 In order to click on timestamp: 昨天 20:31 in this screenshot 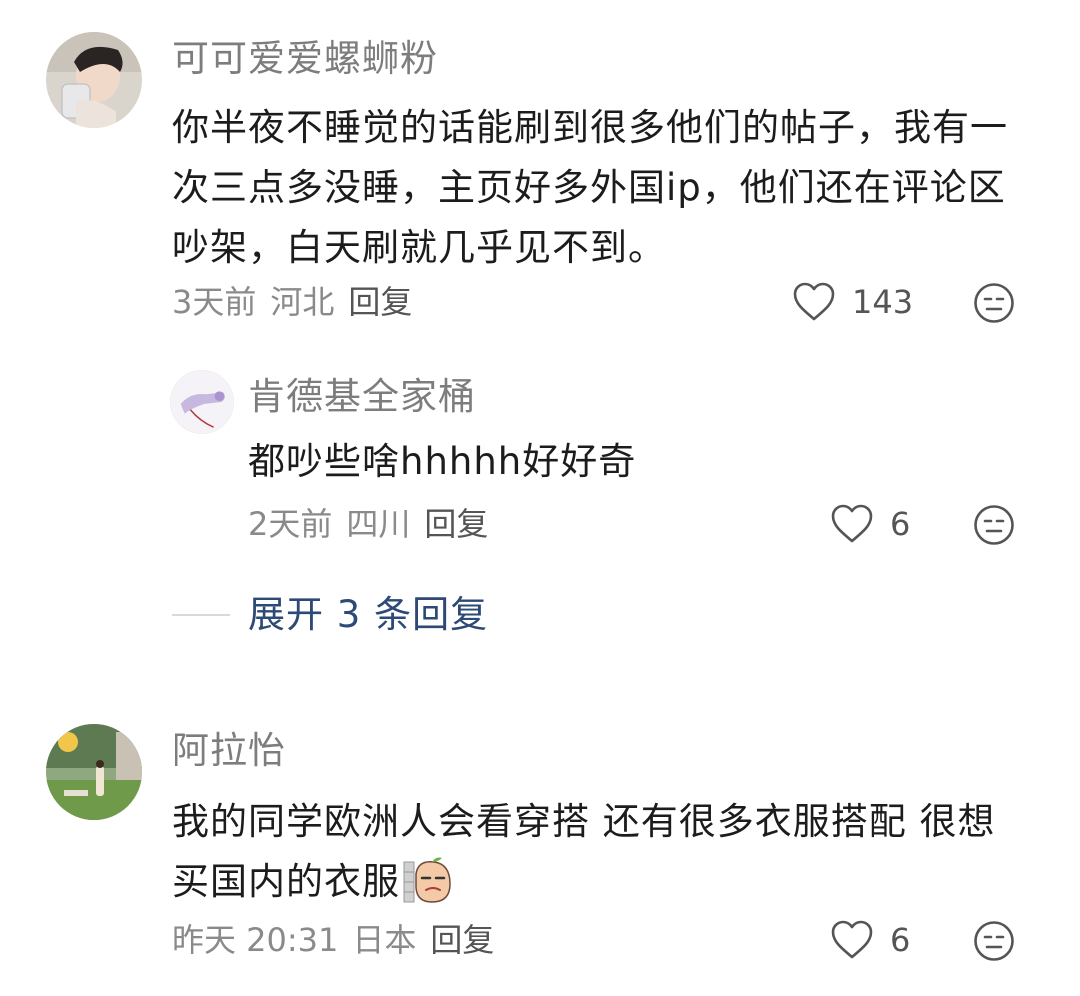, I will do `click(255, 940)`.